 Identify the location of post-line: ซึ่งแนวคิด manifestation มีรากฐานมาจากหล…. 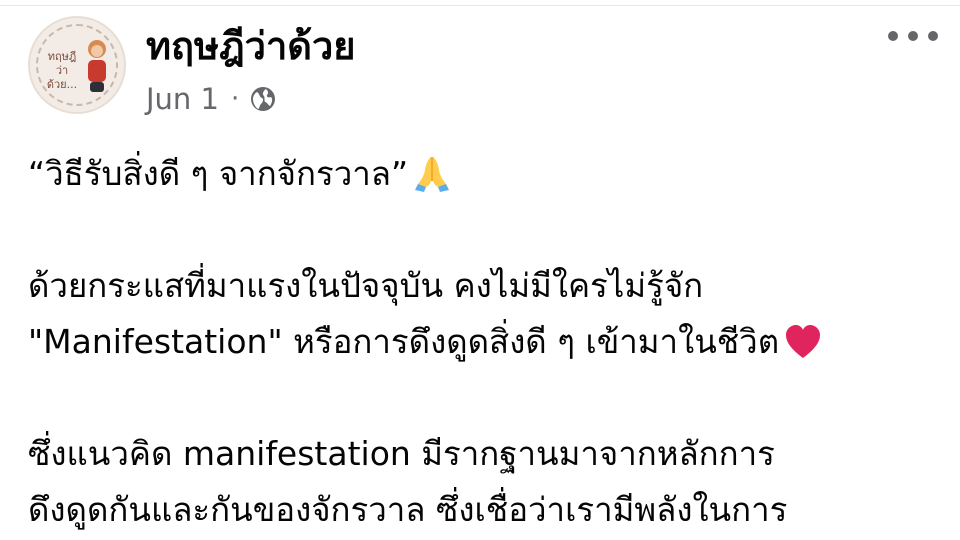
(488, 454).